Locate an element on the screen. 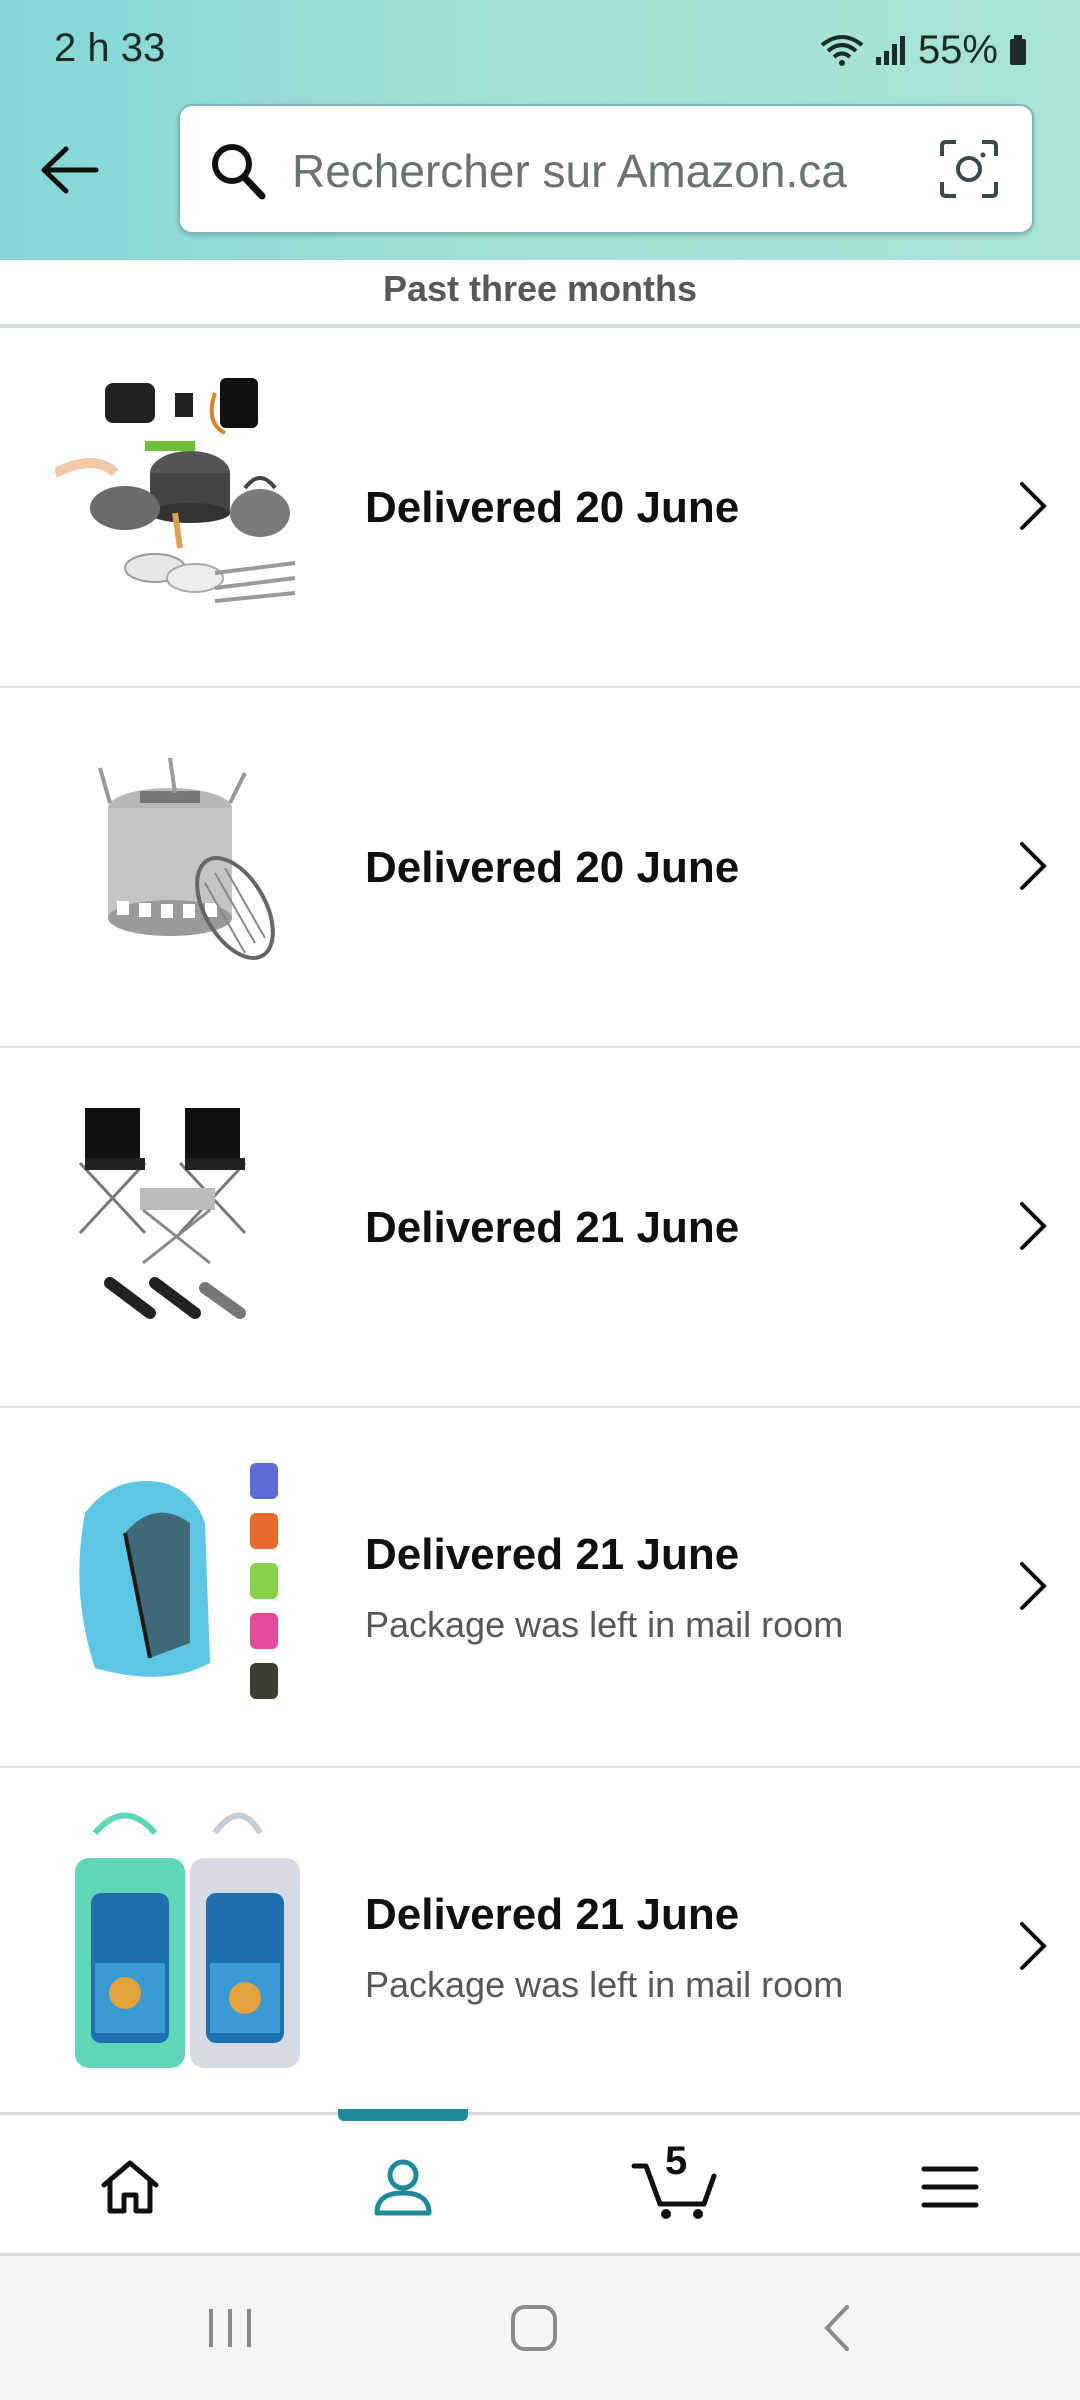 The image size is (1080, 2400). nav-home is located at coordinates (130, 2187).